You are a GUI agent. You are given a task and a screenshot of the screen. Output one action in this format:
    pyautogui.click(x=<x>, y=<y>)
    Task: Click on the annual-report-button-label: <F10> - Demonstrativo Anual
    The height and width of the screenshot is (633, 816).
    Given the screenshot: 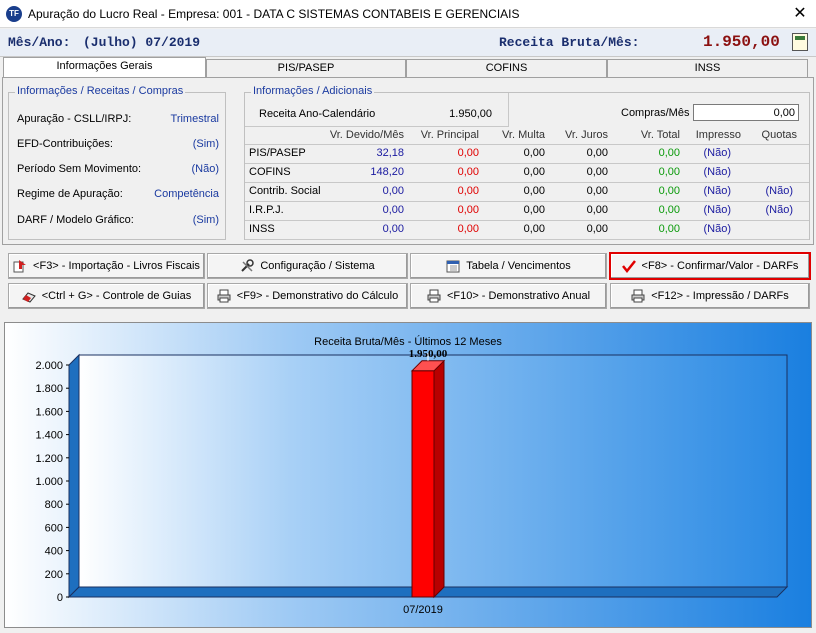 What is the action you would take?
    pyautogui.click(x=518, y=296)
    